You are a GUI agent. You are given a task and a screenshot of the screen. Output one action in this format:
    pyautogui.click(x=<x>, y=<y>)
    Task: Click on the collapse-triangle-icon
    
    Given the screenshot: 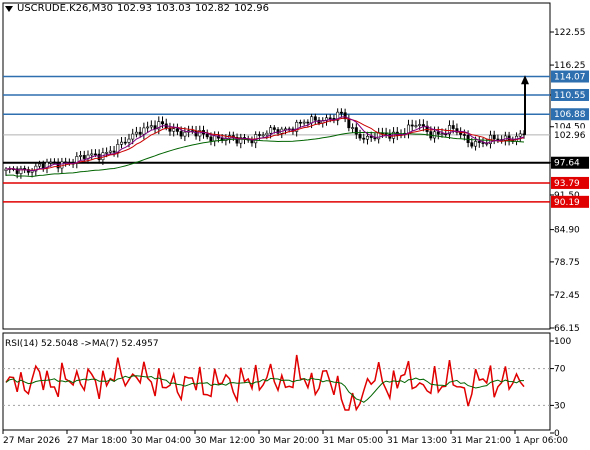 What is the action you would take?
    pyautogui.click(x=9, y=8)
    